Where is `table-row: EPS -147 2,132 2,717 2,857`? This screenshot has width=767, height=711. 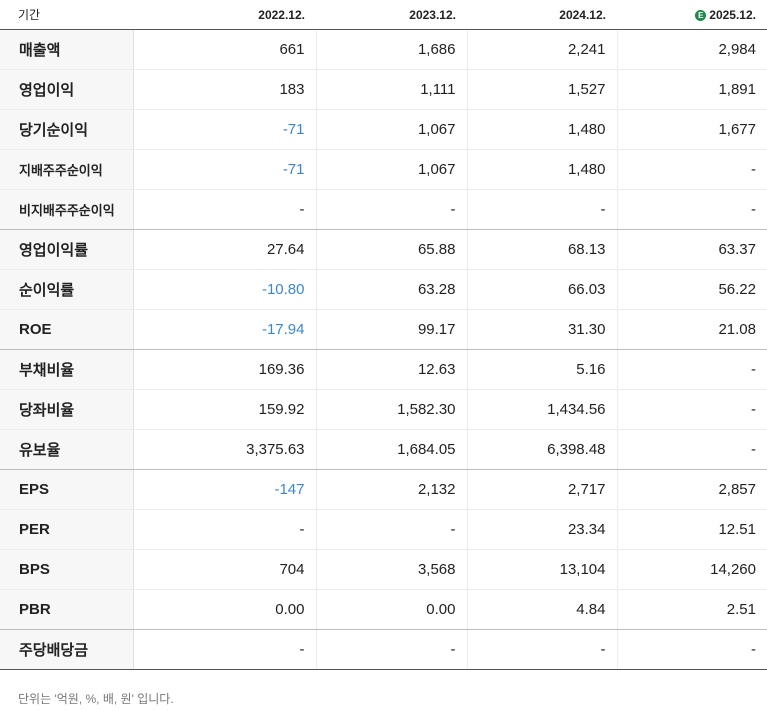
table-row: EPS -147 2,132 2,717 2,857 is located at coordinates (383, 489).